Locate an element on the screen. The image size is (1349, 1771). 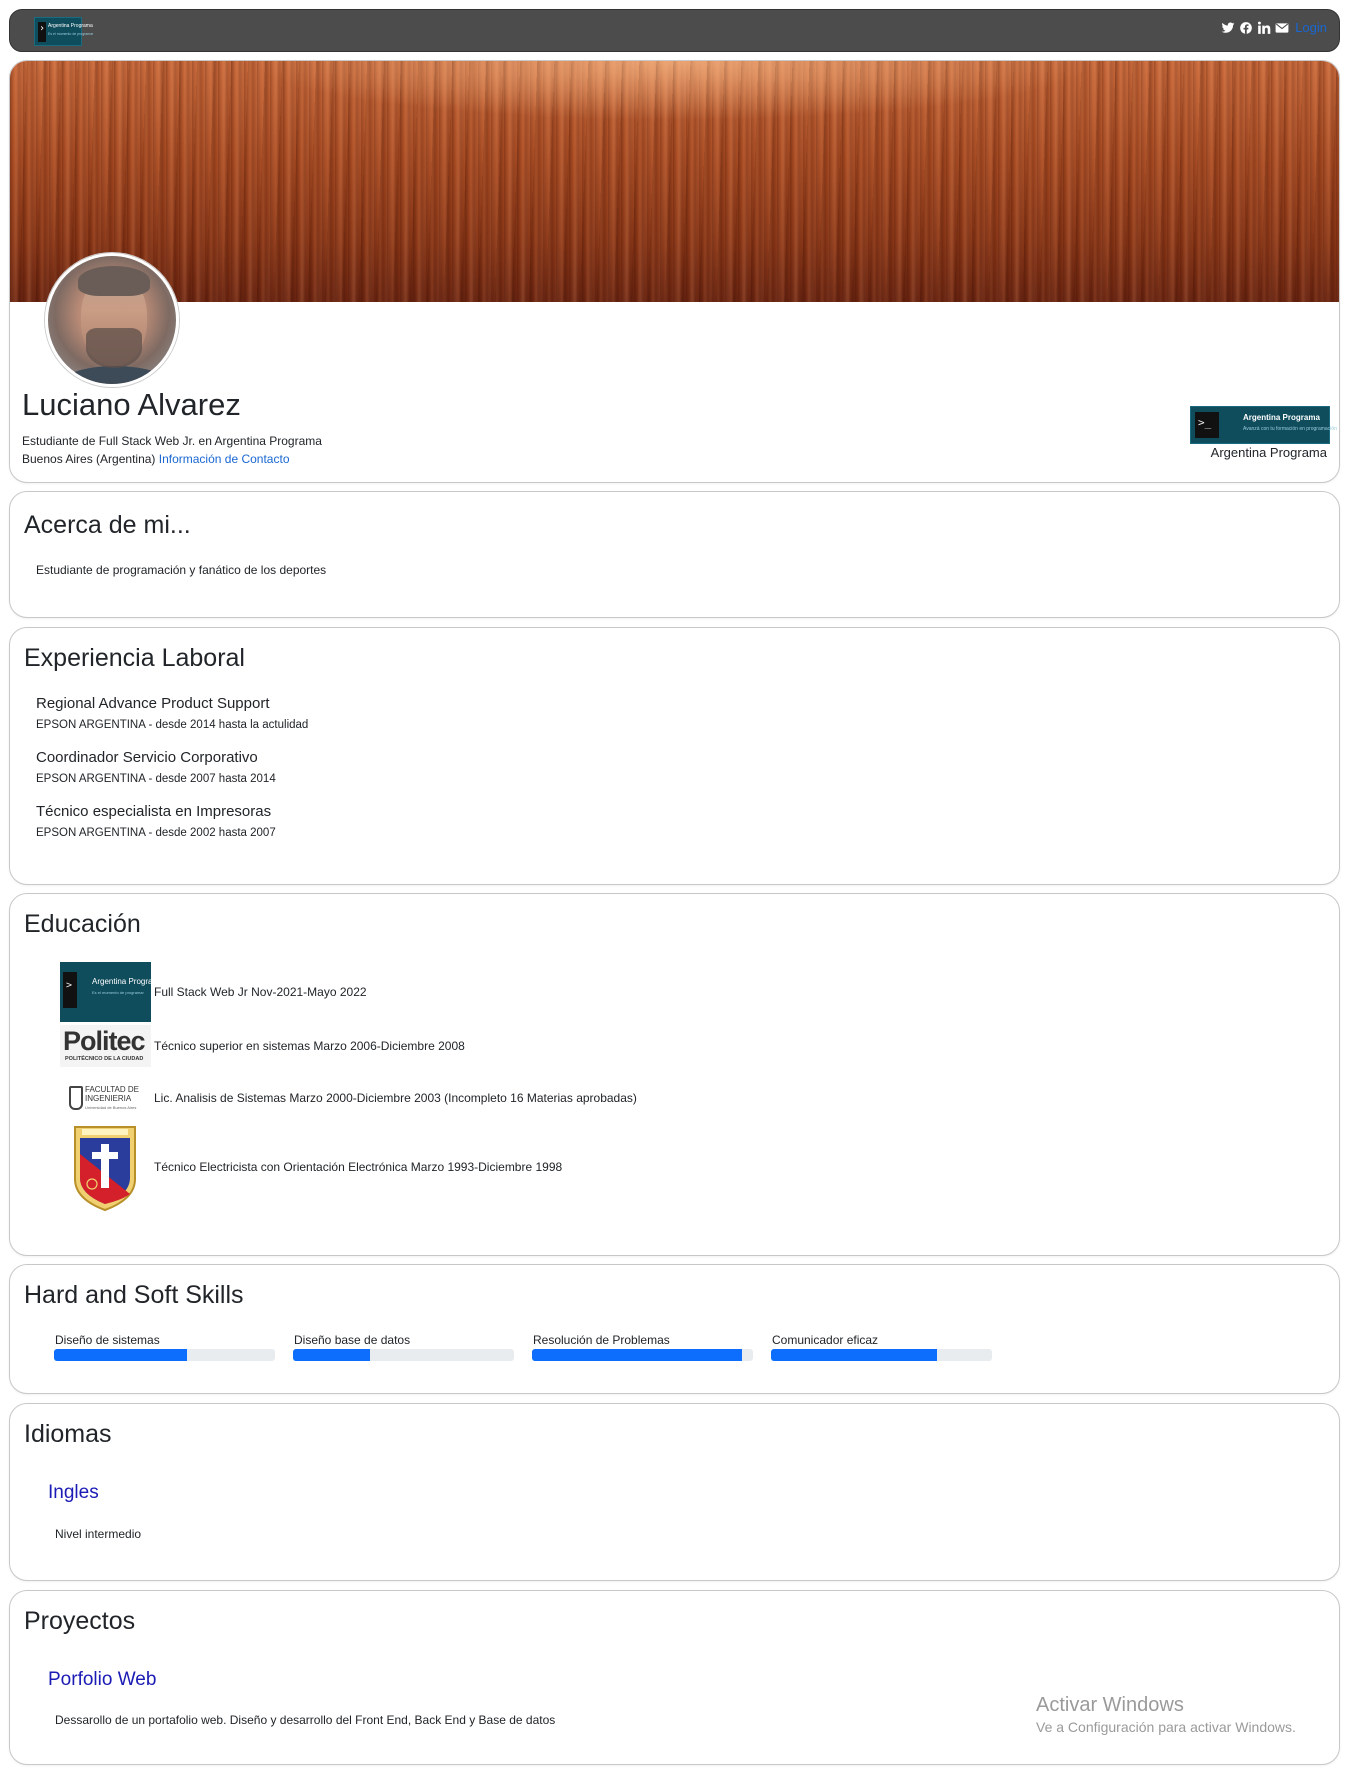
skill-item: Diseño de sistemas is located at coordinates (164, 1347).